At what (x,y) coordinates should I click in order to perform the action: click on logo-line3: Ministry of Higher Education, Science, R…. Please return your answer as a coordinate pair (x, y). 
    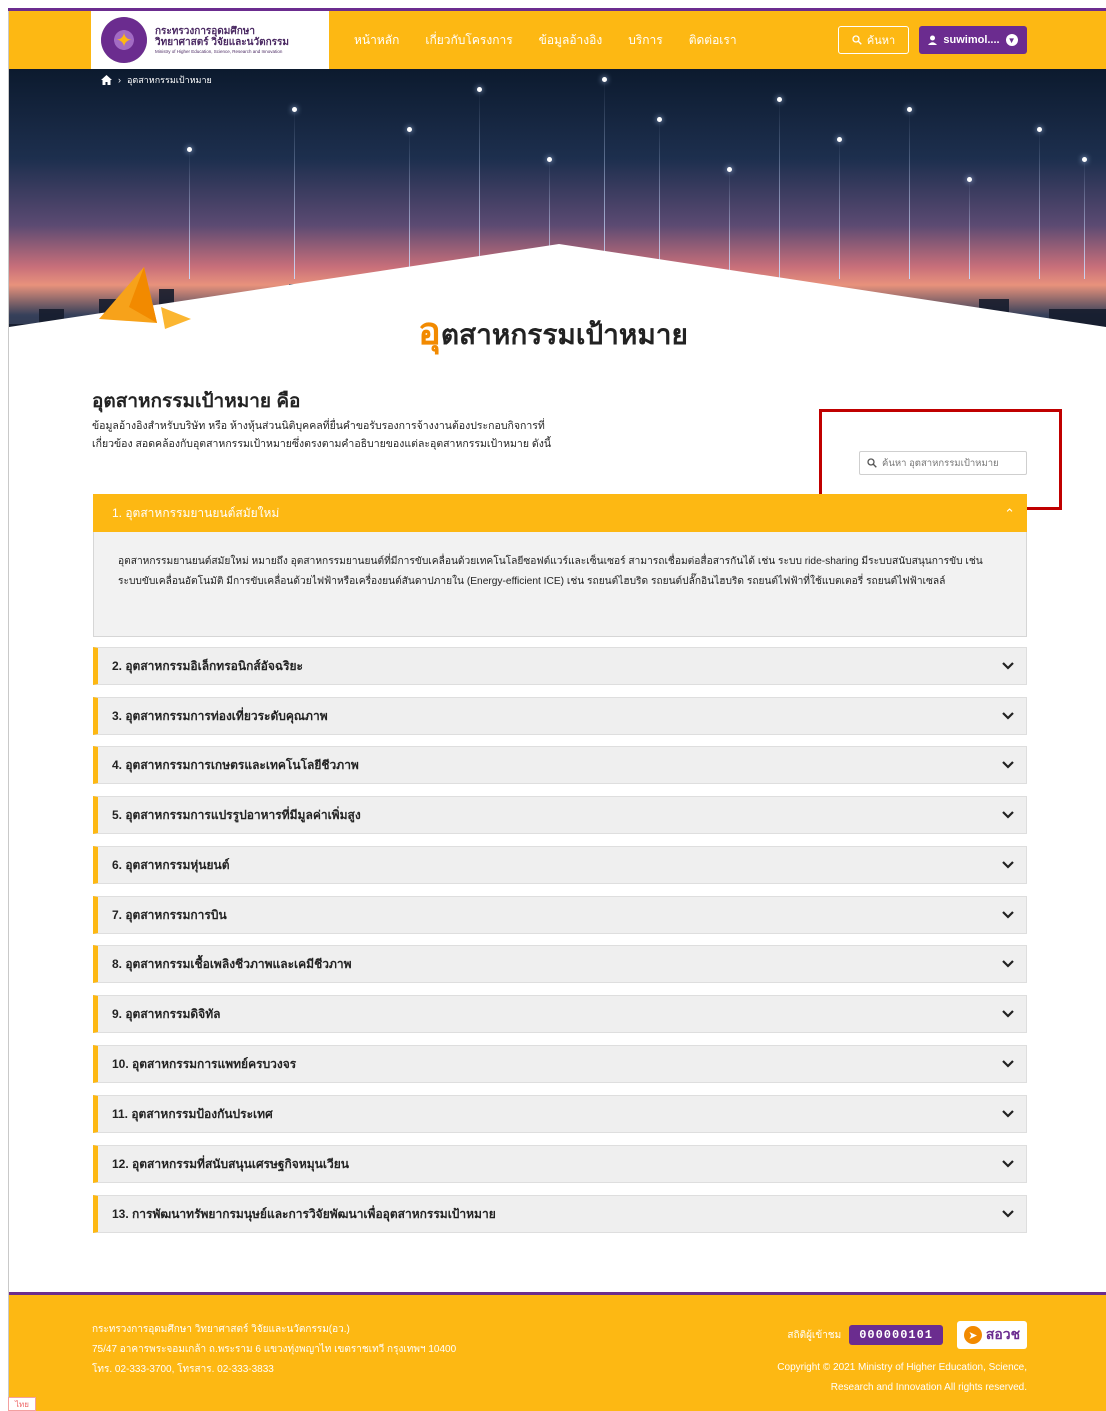
    Looking at the image, I should click on (219, 51).